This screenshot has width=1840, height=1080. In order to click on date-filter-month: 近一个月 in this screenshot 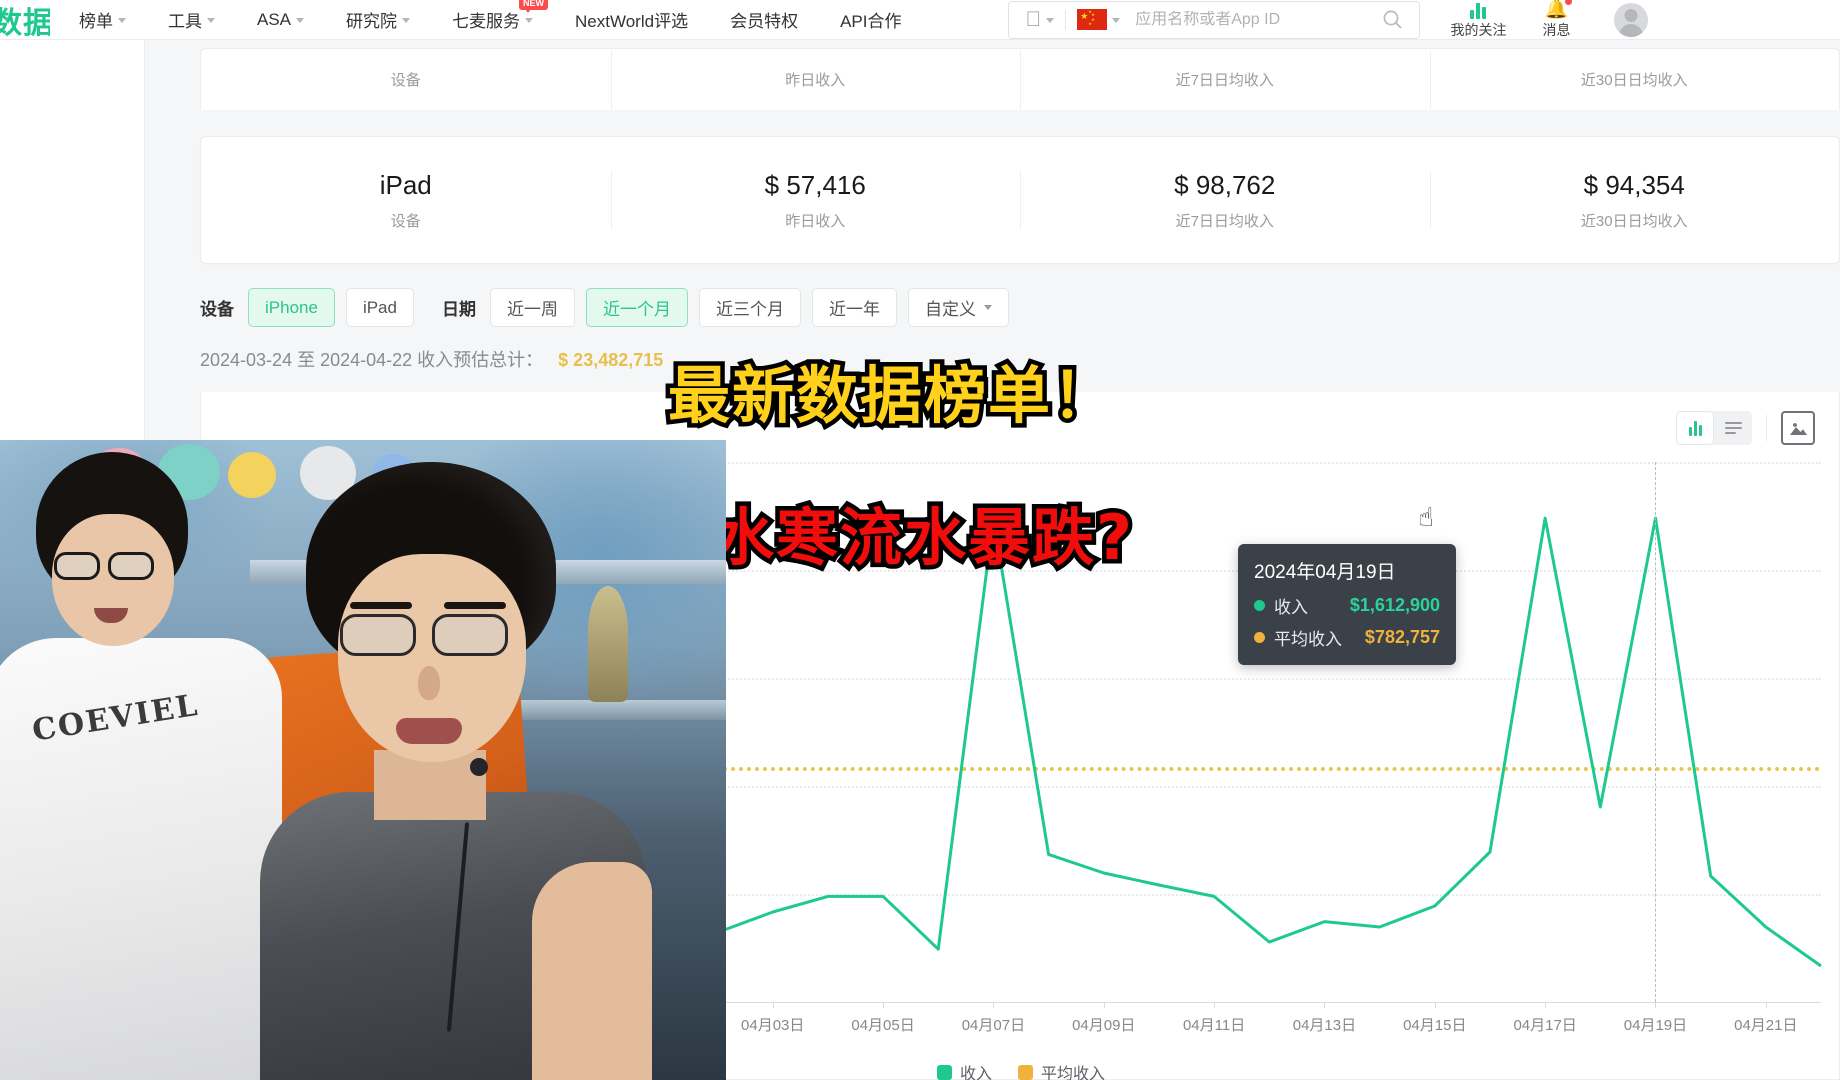, I will do `click(636, 307)`.